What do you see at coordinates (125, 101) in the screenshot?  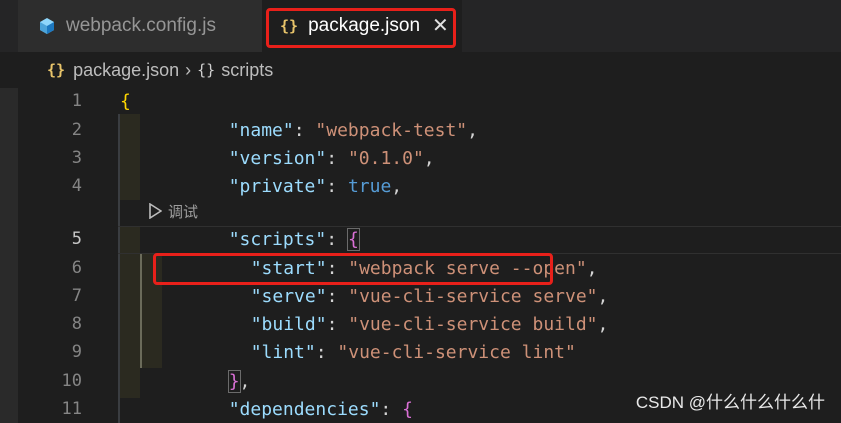 I see `token: {` at bounding box center [125, 101].